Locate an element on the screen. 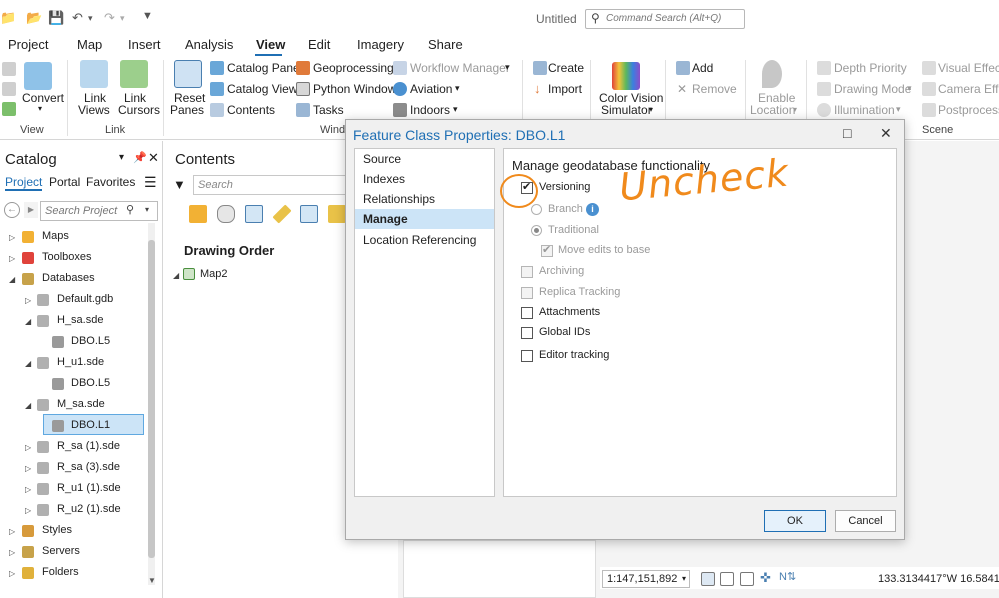 Image resolution: width=999 pixels, height=598 pixels. branch-radio is located at coordinates (536, 209).